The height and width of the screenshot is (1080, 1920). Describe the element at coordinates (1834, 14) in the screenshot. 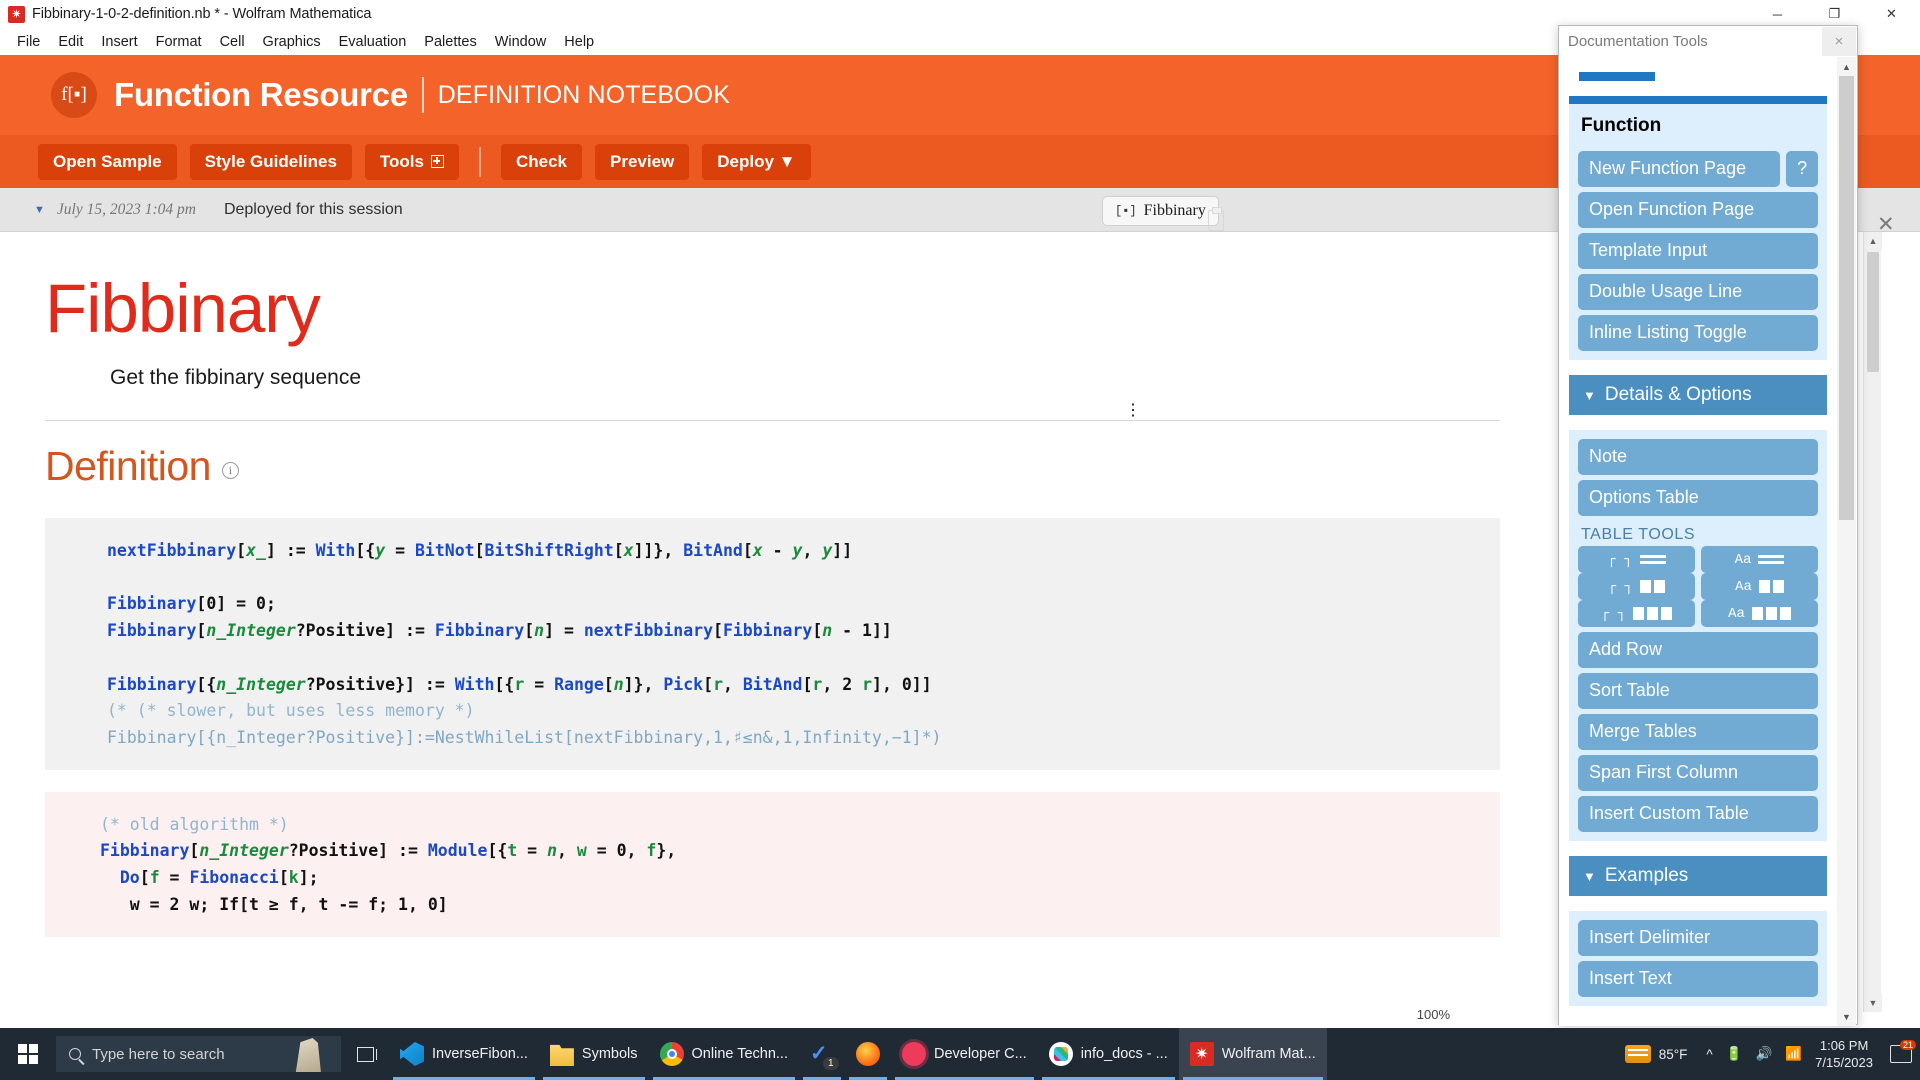

I see `maximize-button: ❐` at that location.